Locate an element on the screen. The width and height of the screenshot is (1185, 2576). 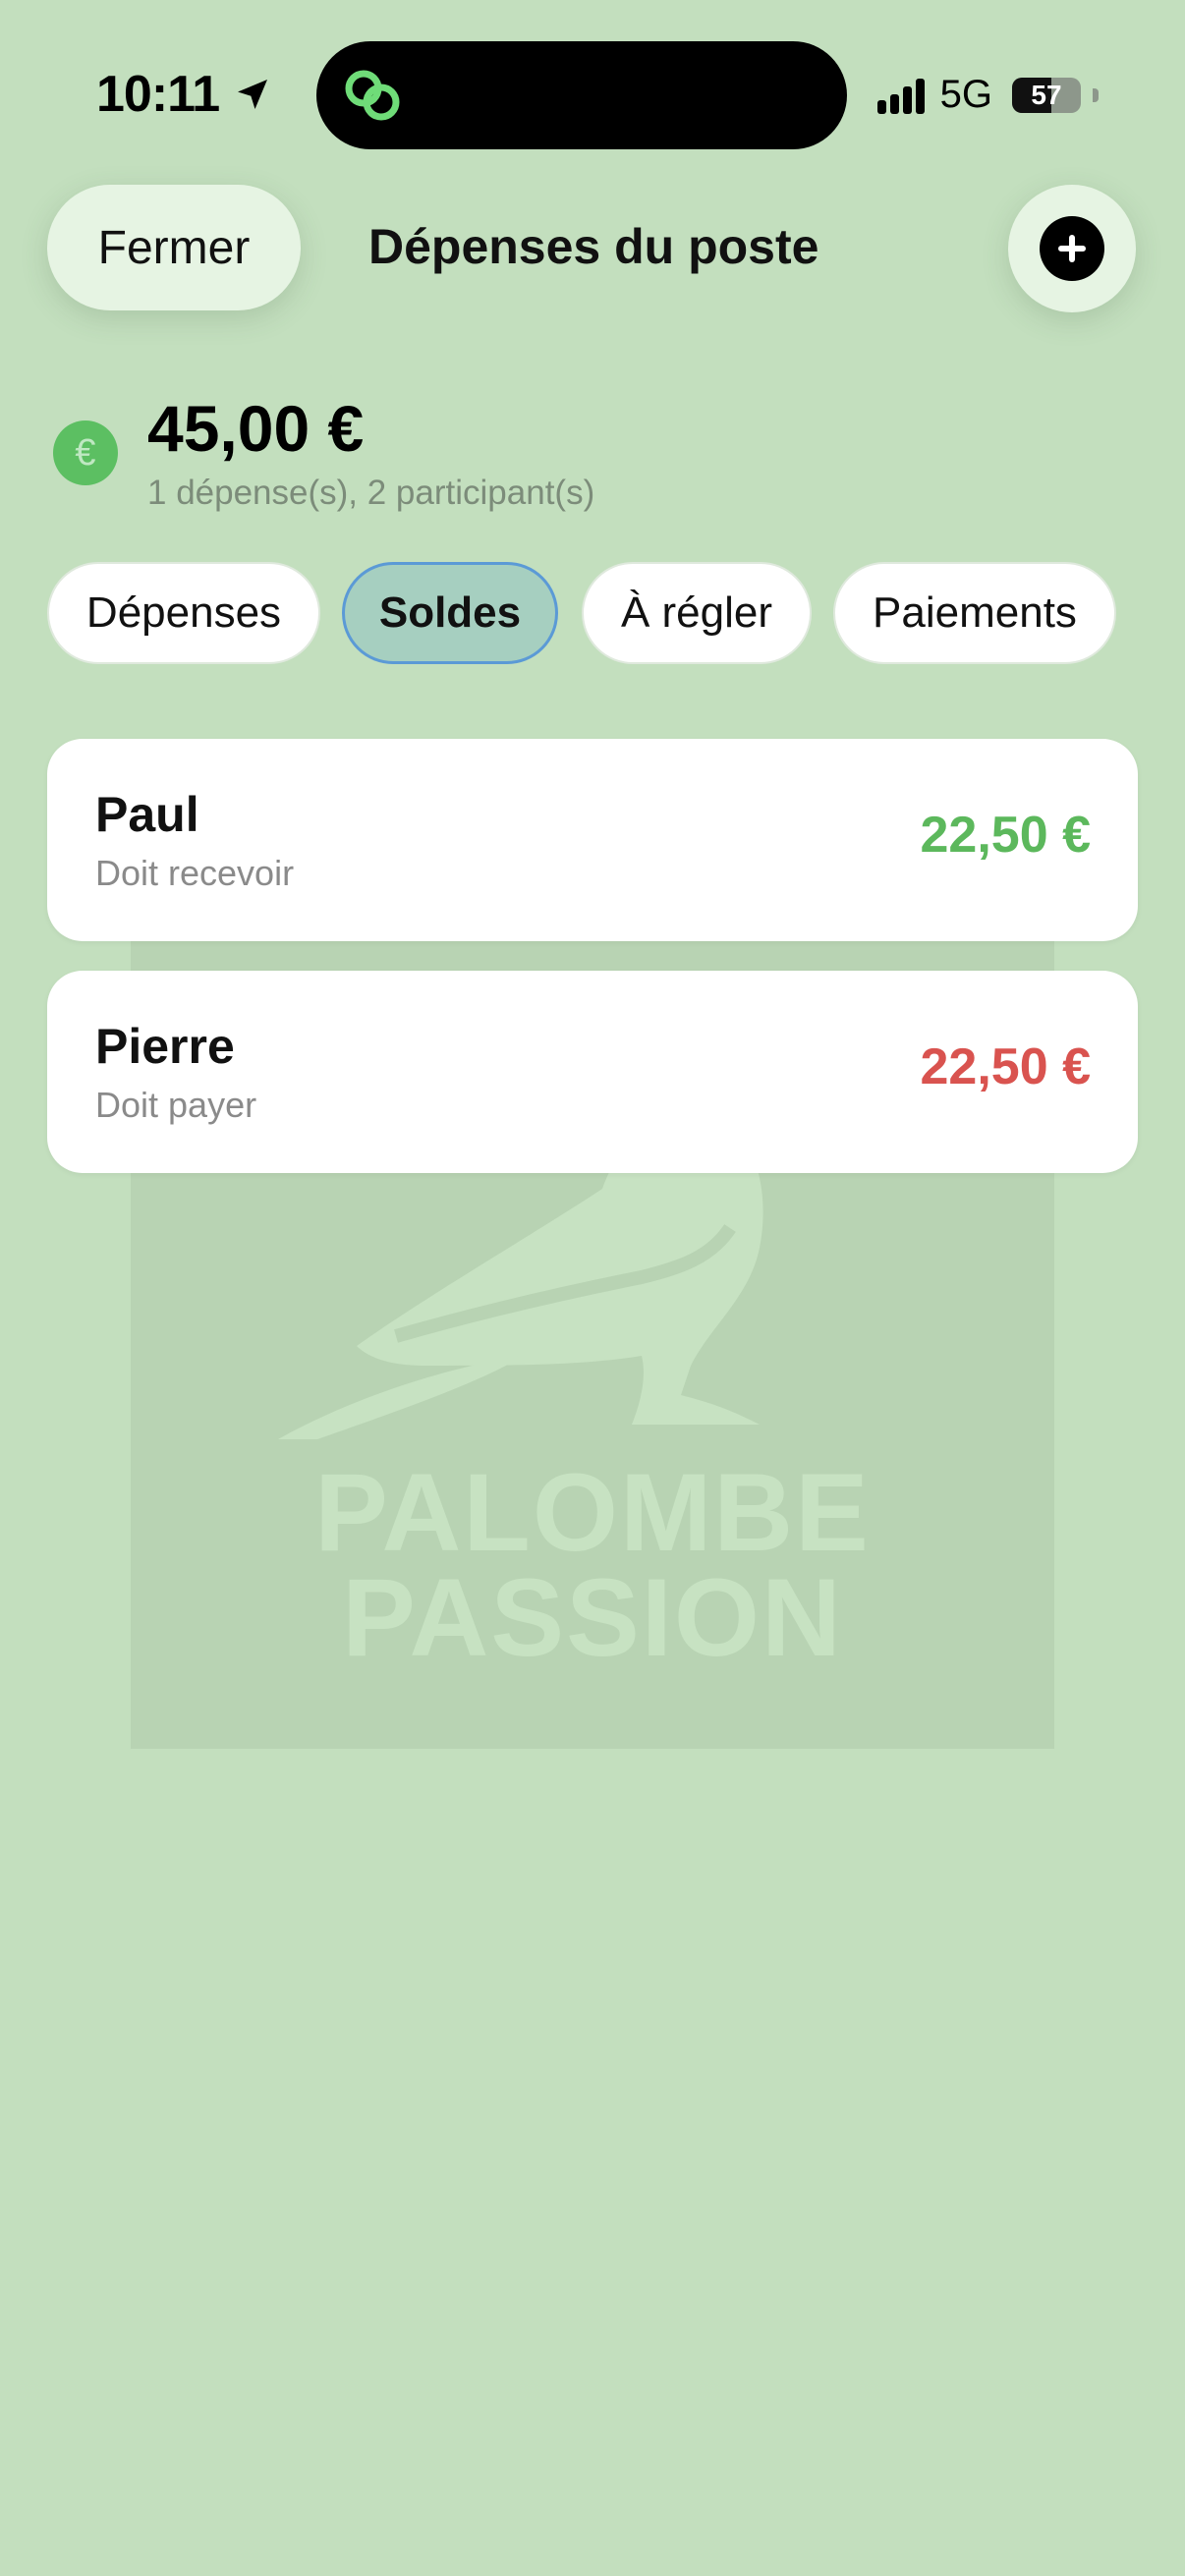
tab-paiements: Paiements is located at coordinates (975, 613).